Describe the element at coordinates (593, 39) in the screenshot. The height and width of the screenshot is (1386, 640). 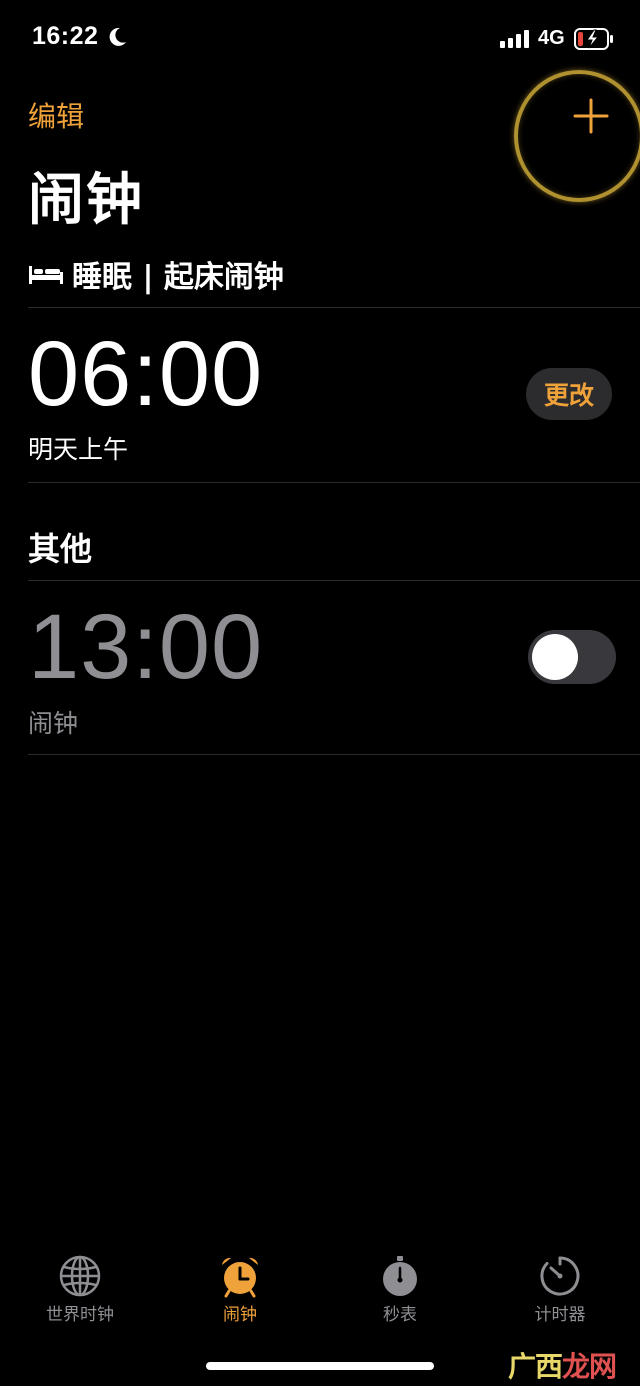
I see `battery-charging-icon` at that location.